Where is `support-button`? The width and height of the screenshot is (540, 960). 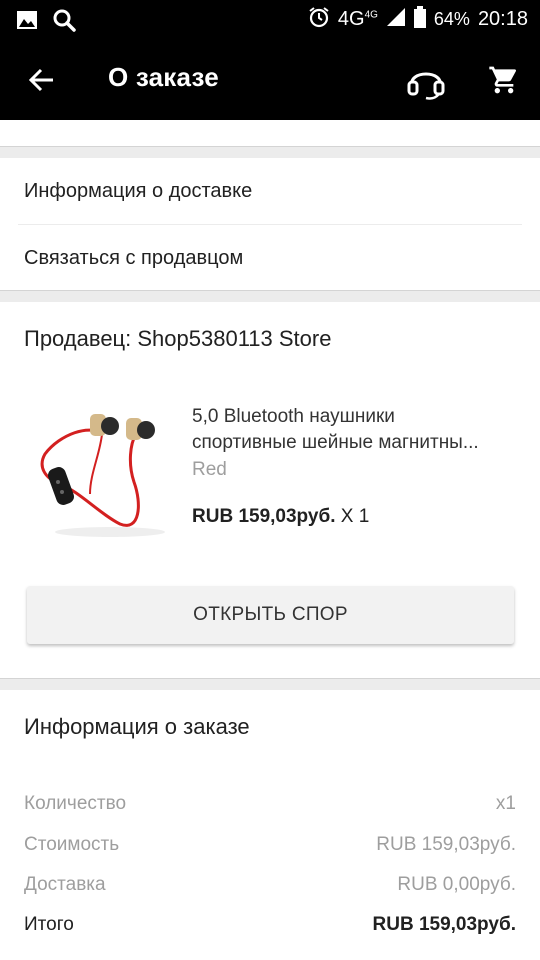 support-button is located at coordinates (426, 80).